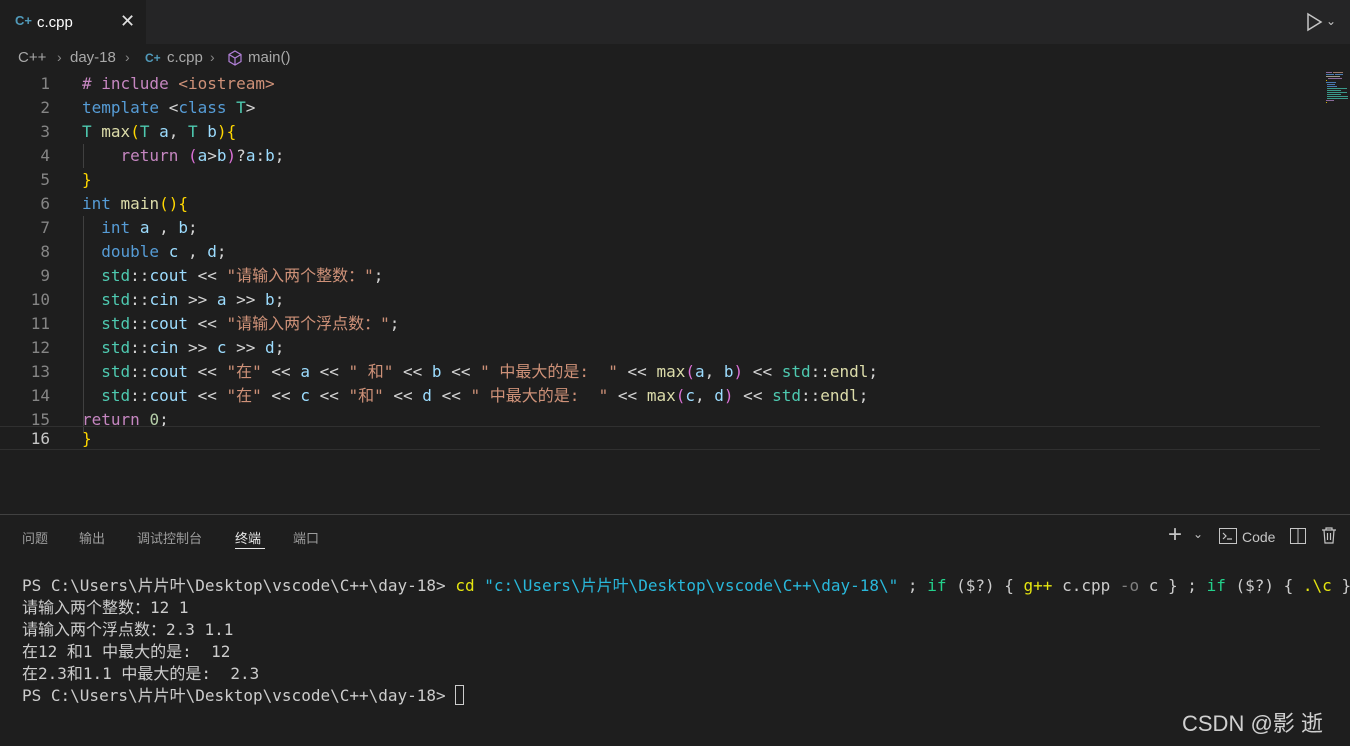 The image size is (1350, 746). Describe the element at coordinates (660, 438) in the screenshot. I see `code-line-current: 16 }` at that location.